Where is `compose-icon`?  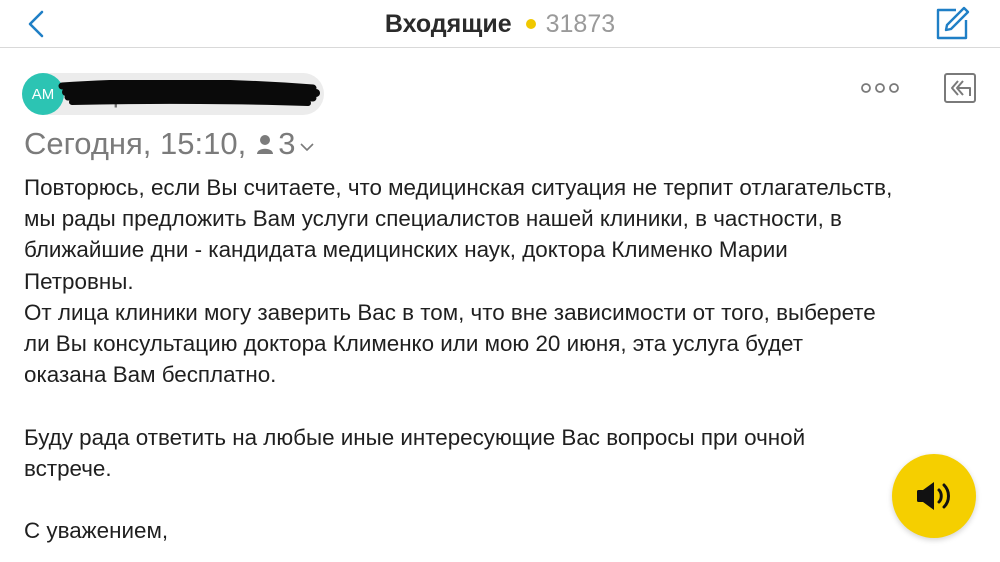
compose-icon is located at coordinates (953, 23).